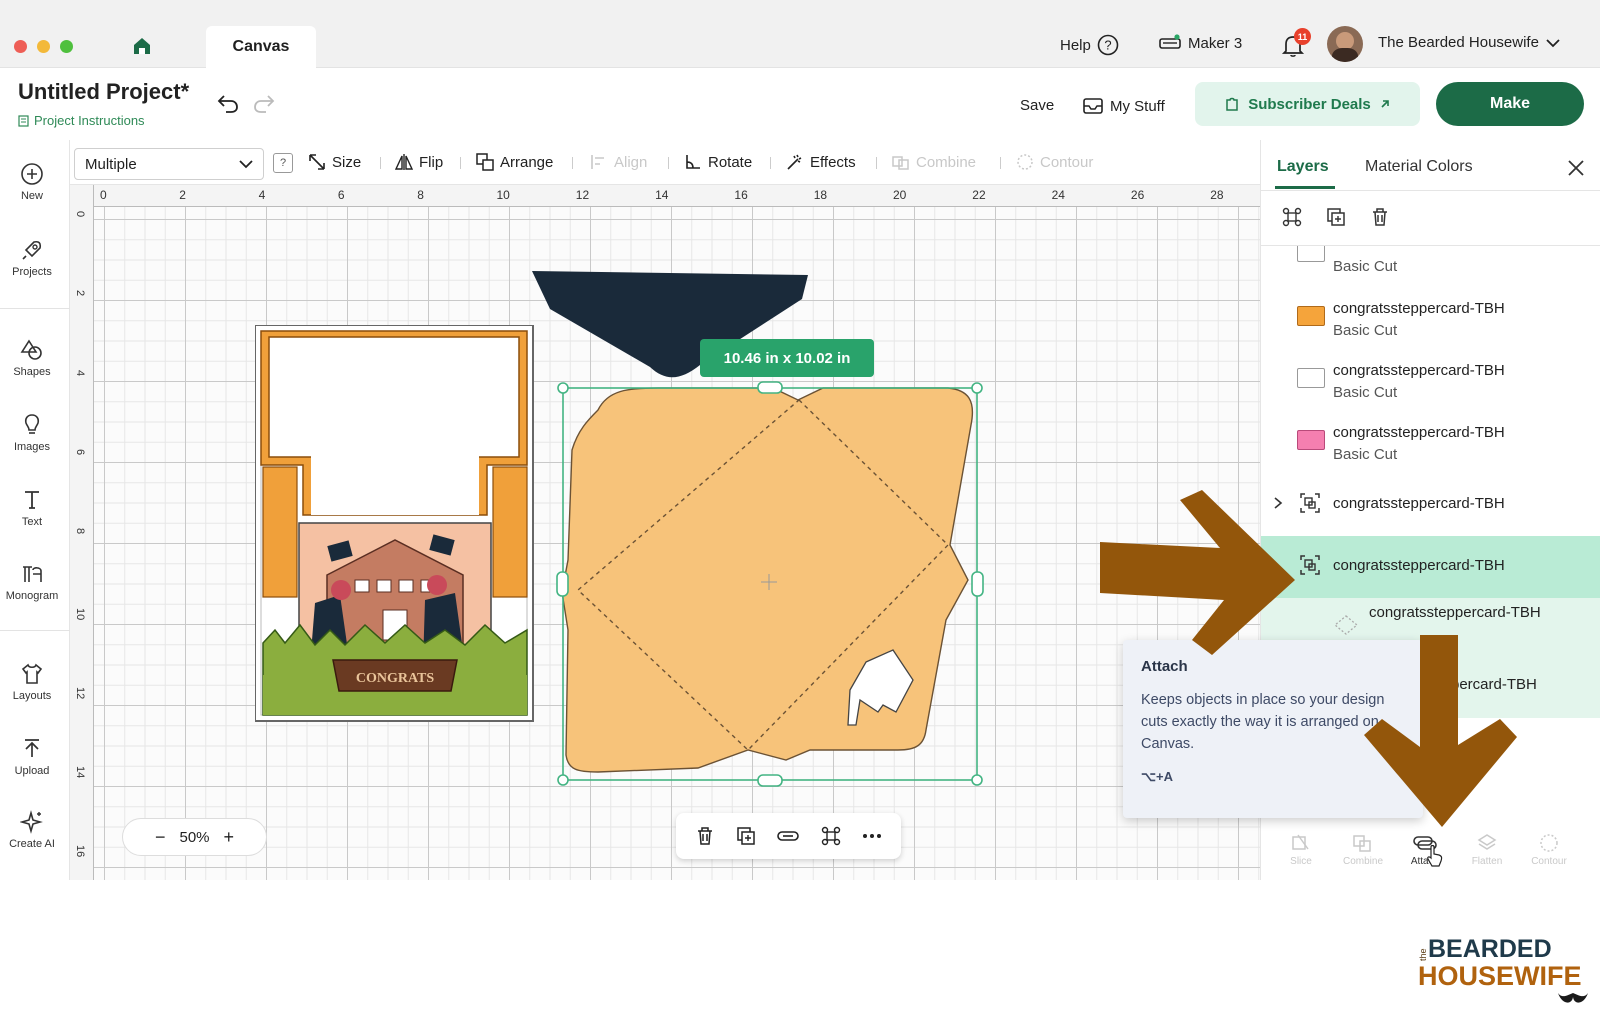 The image size is (1600, 1017). I want to click on machine-button: Maker 3, so click(1200, 43).